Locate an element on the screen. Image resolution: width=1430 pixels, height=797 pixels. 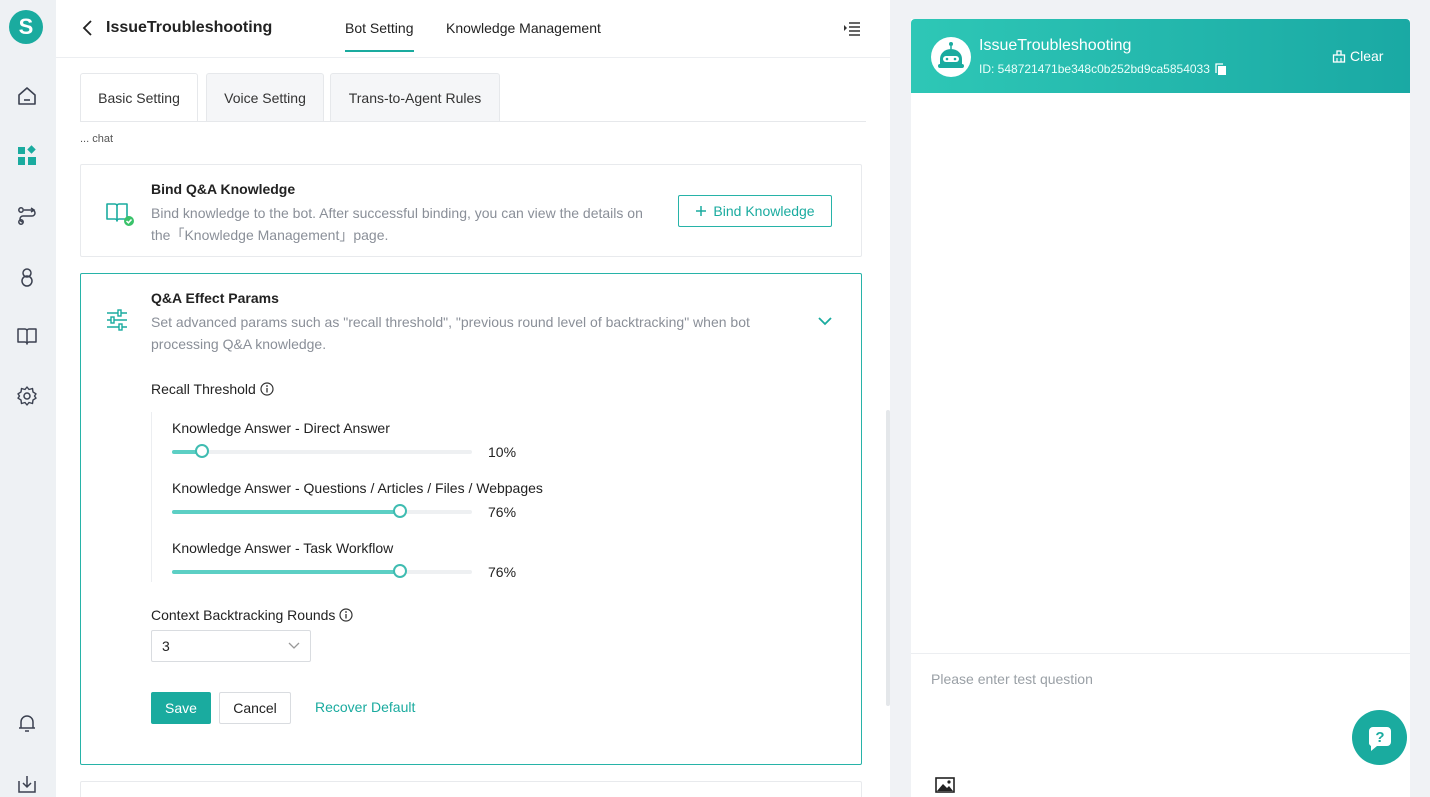
help-question-icon: ? is located at coordinates (1379, 738).